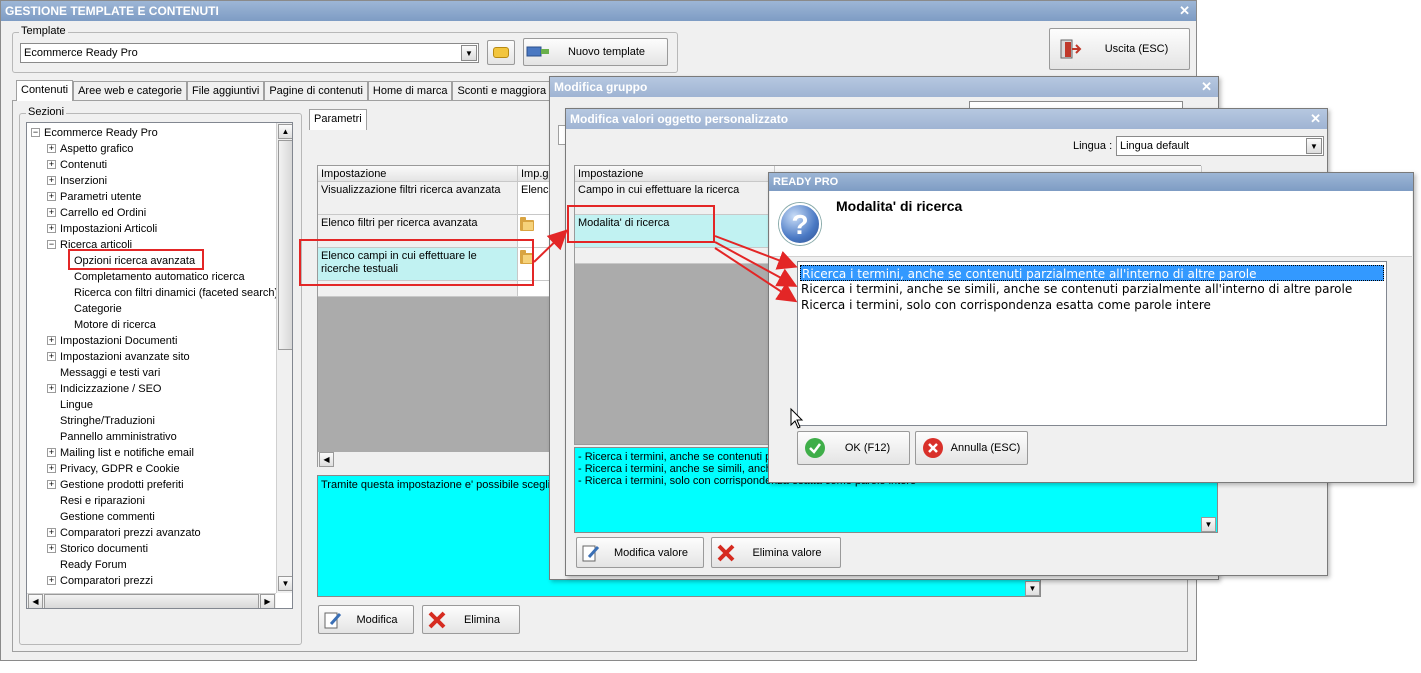 The width and height of the screenshot is (1421, 673). What do you see at coordinates (502, 90) in the screenshot?
I see `tab-sconti: Sconti e maggiora` at bounding box center [502, 90].